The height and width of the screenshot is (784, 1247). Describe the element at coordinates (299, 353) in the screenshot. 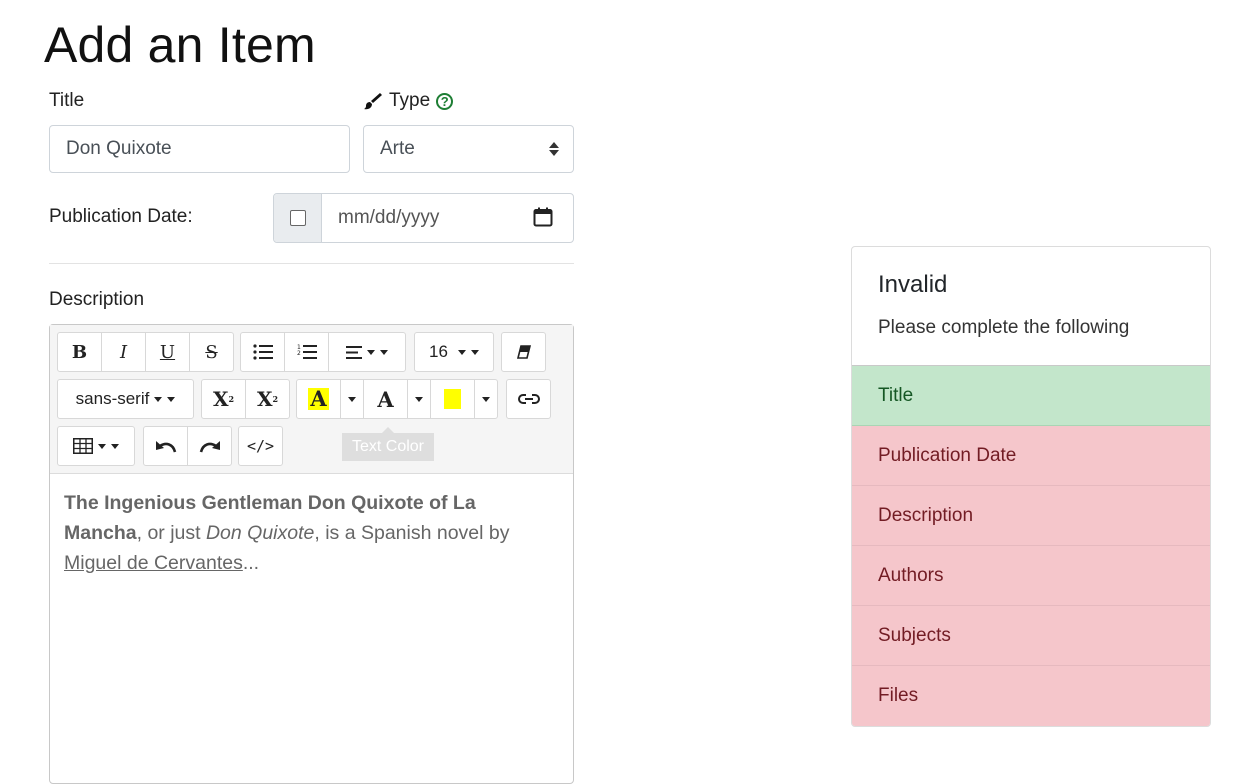

I see `svg-text: 2` at that location.